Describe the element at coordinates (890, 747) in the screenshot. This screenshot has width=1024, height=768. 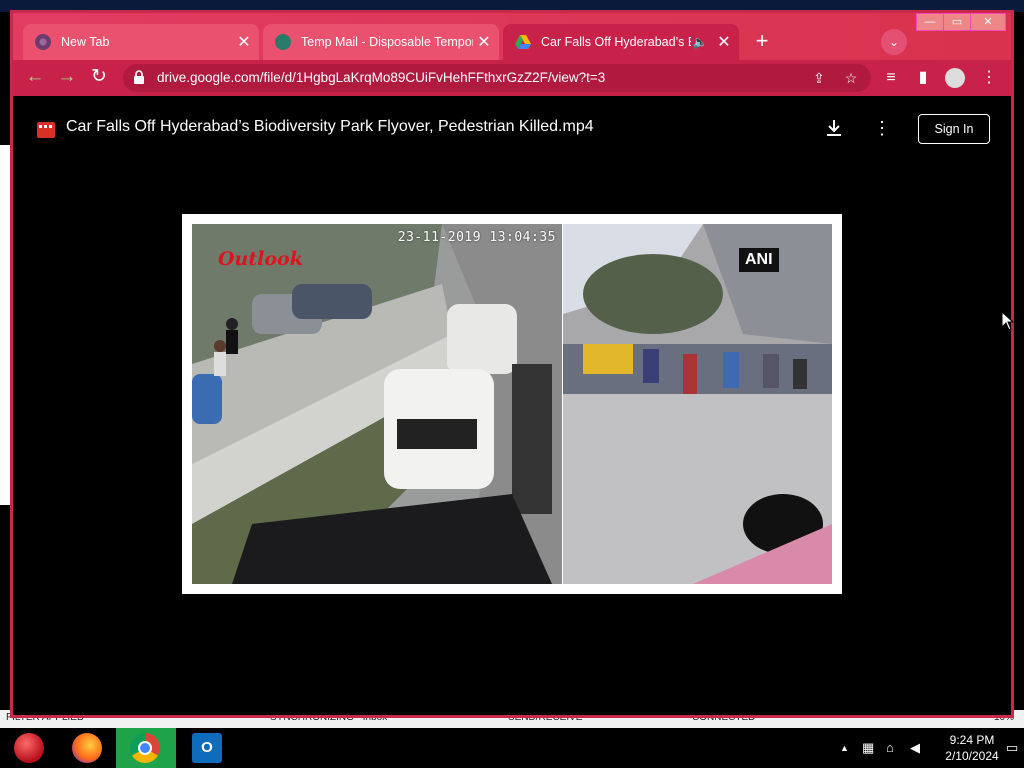
I see `tray-device-icon: ⌂` at that location.